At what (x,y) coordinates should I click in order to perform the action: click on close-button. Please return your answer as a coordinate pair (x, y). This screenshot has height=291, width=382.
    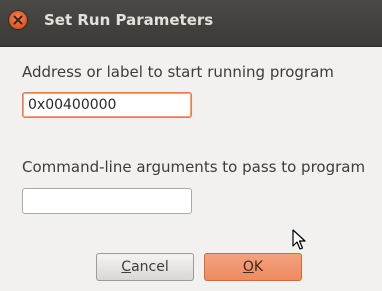
    Looking at the image, I should click on (18, 20).